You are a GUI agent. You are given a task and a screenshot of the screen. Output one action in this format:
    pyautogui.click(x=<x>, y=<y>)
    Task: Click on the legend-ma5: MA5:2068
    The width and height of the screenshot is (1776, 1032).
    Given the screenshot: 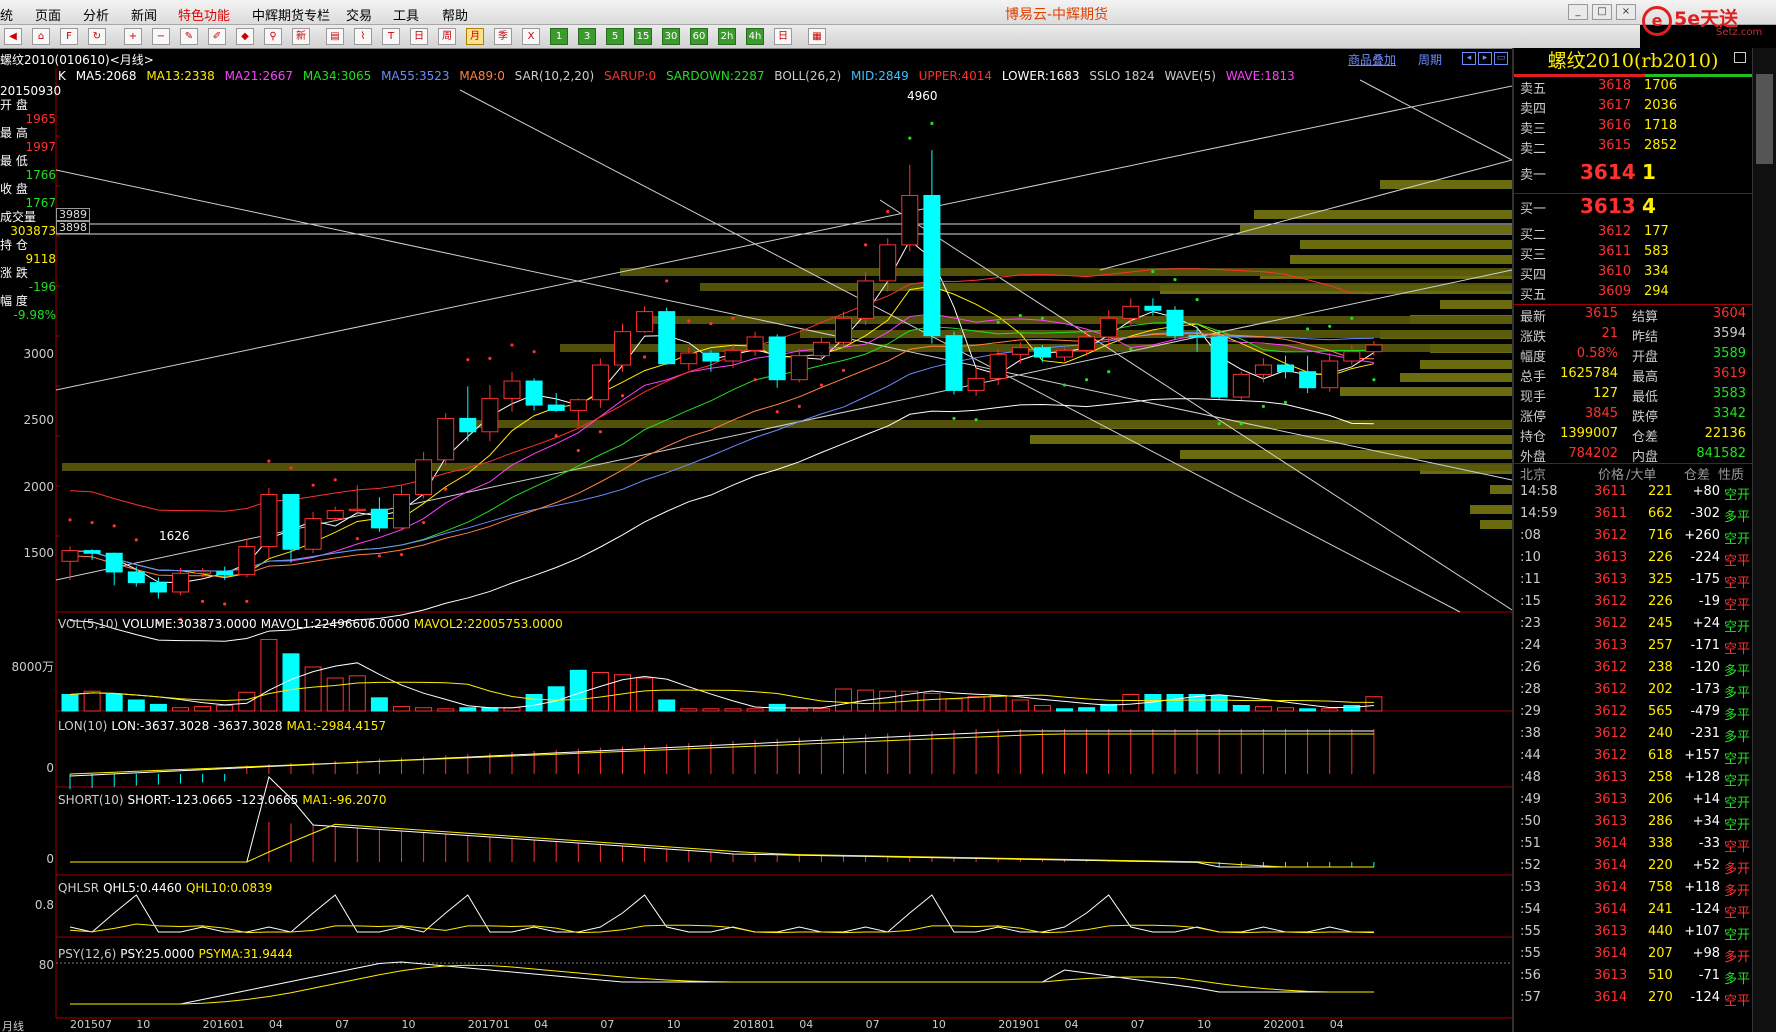 What is the action you would take?
    pyautogui.click(x=106, y=76)
    